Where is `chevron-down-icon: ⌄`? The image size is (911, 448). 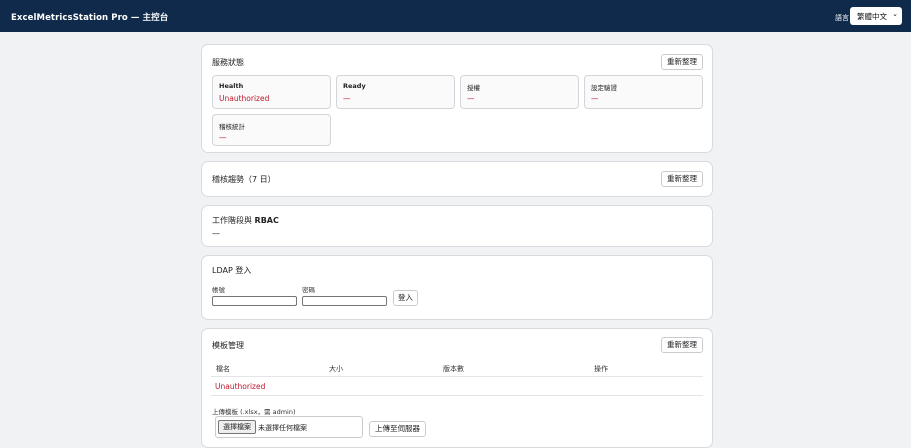
chevron-down-icon: ⌄ is located at coordinates (895, 14).